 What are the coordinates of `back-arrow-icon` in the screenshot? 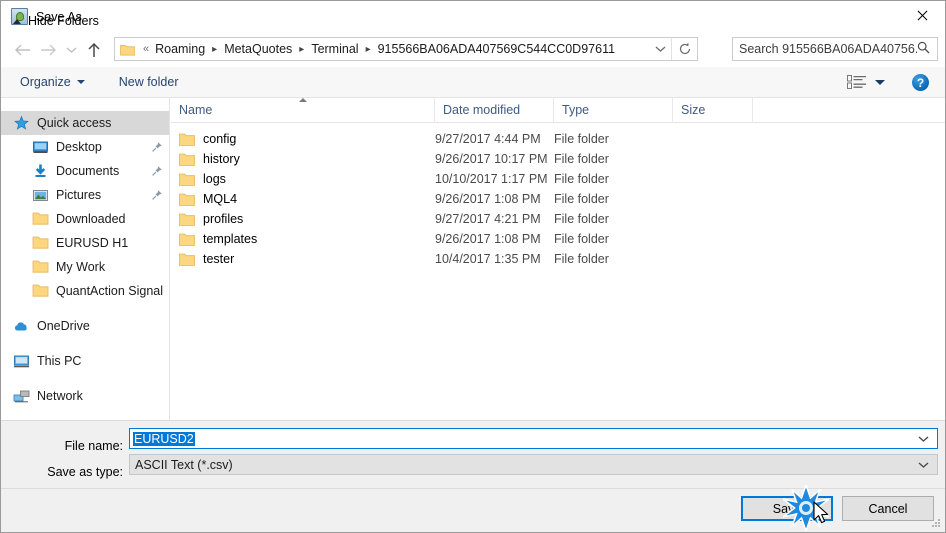 It's located at (22, 49).